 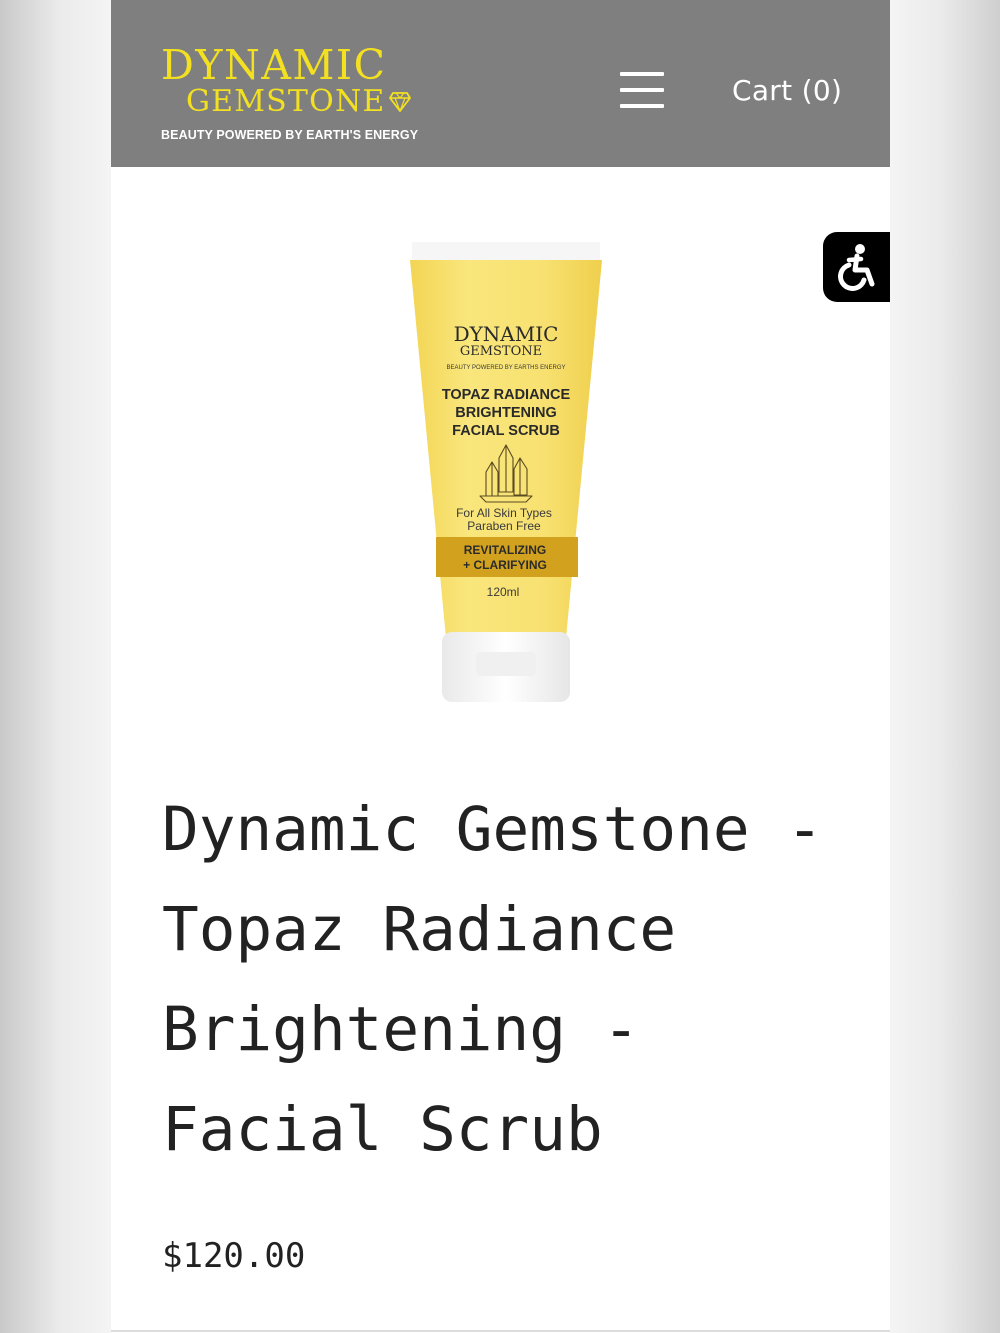 What do you see at coordinates (503, 592) in the screenshot?
I see `tube-volume: 120ml` at bounding box center [503, 592].